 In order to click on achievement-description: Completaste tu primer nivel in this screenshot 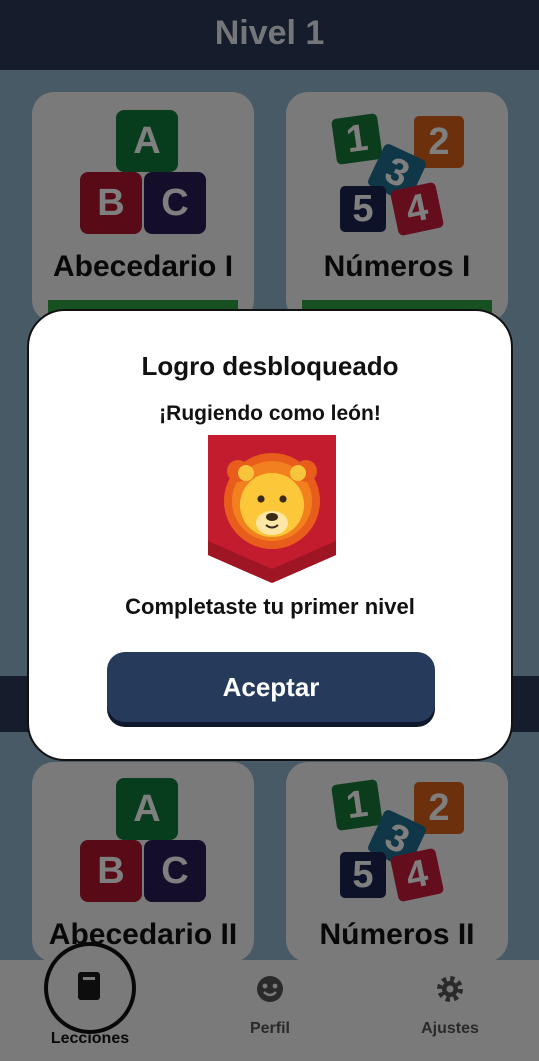, I will do `click(270, 606)`.